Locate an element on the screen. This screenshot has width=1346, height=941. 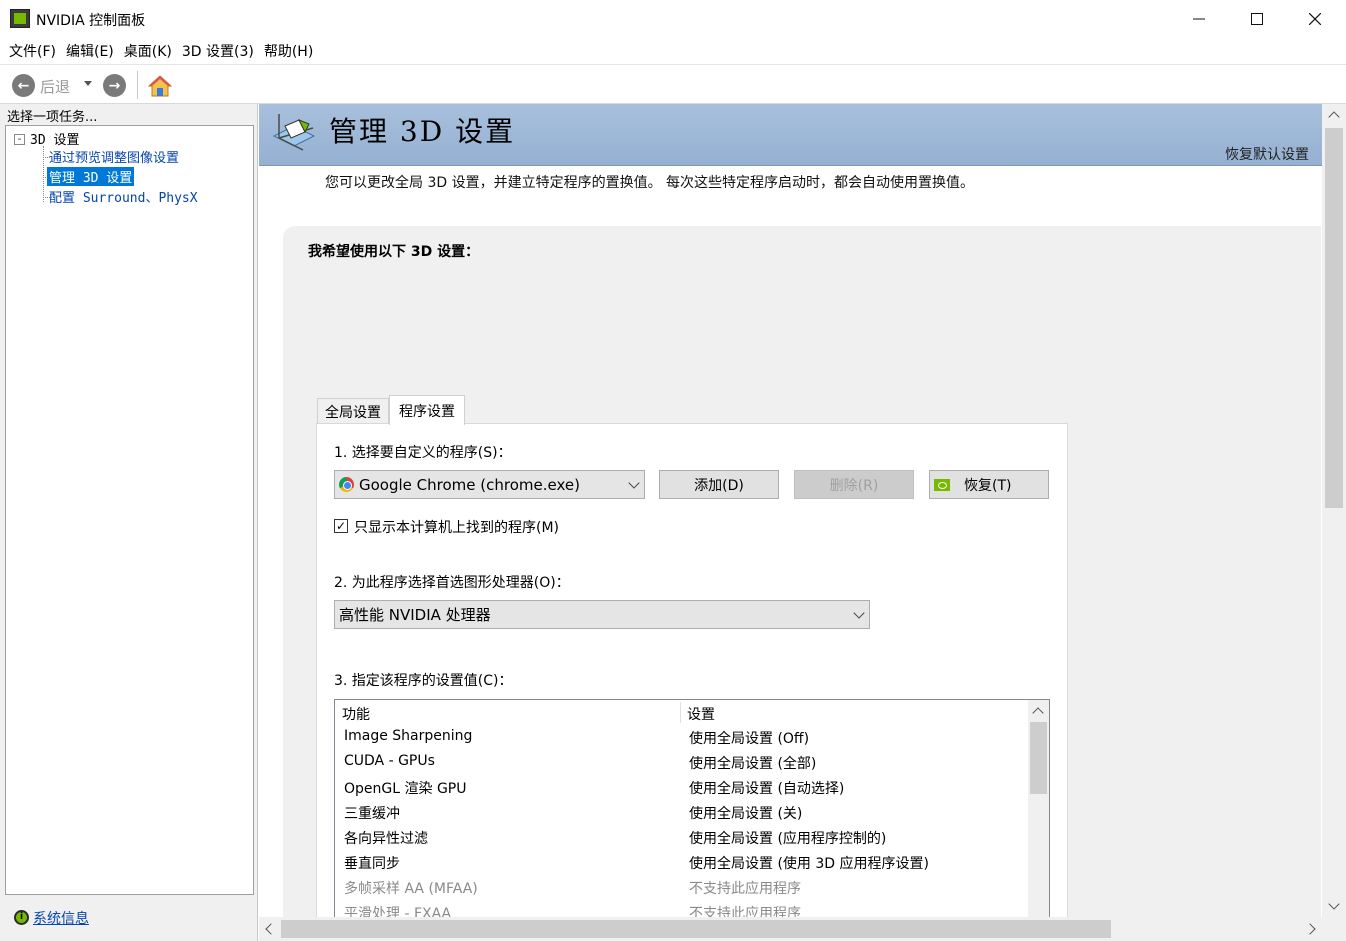
maximize-button is located at coordinates (1257, 19).